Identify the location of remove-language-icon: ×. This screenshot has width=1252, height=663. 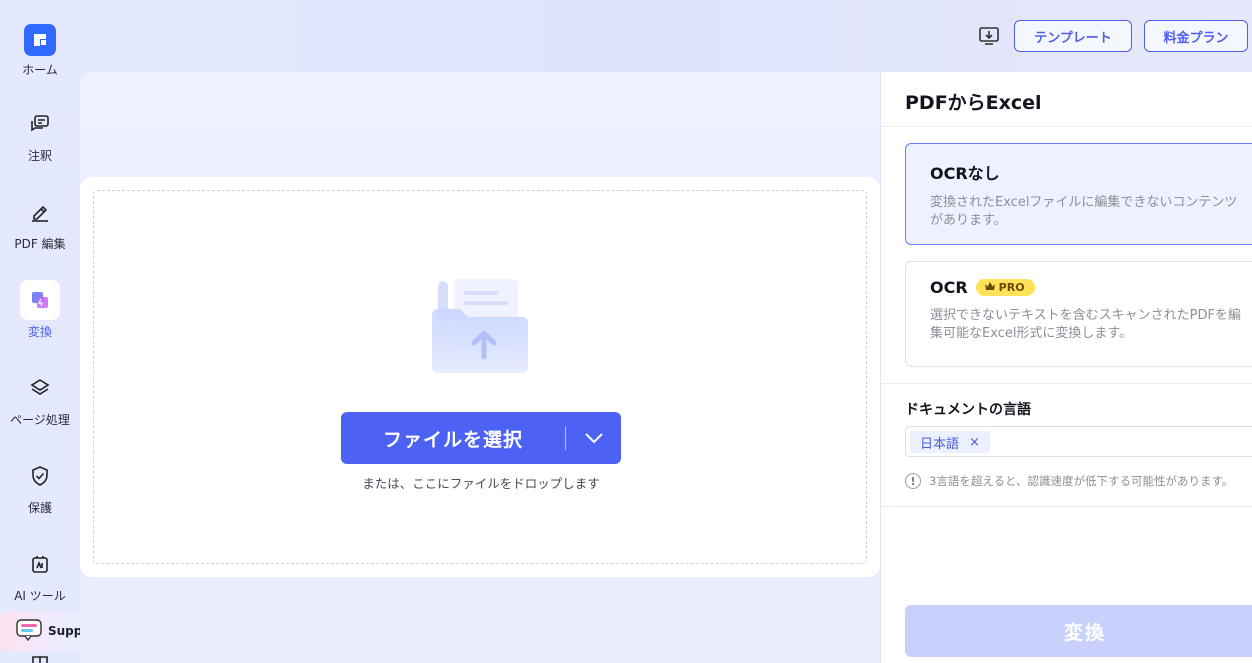
(974, 442).